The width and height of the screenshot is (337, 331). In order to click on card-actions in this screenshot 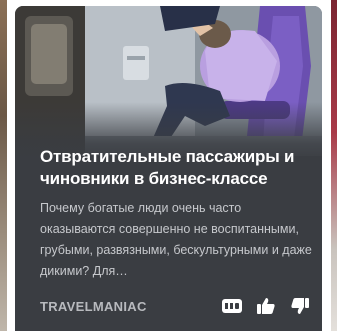, I will do `click(266, 306)`.